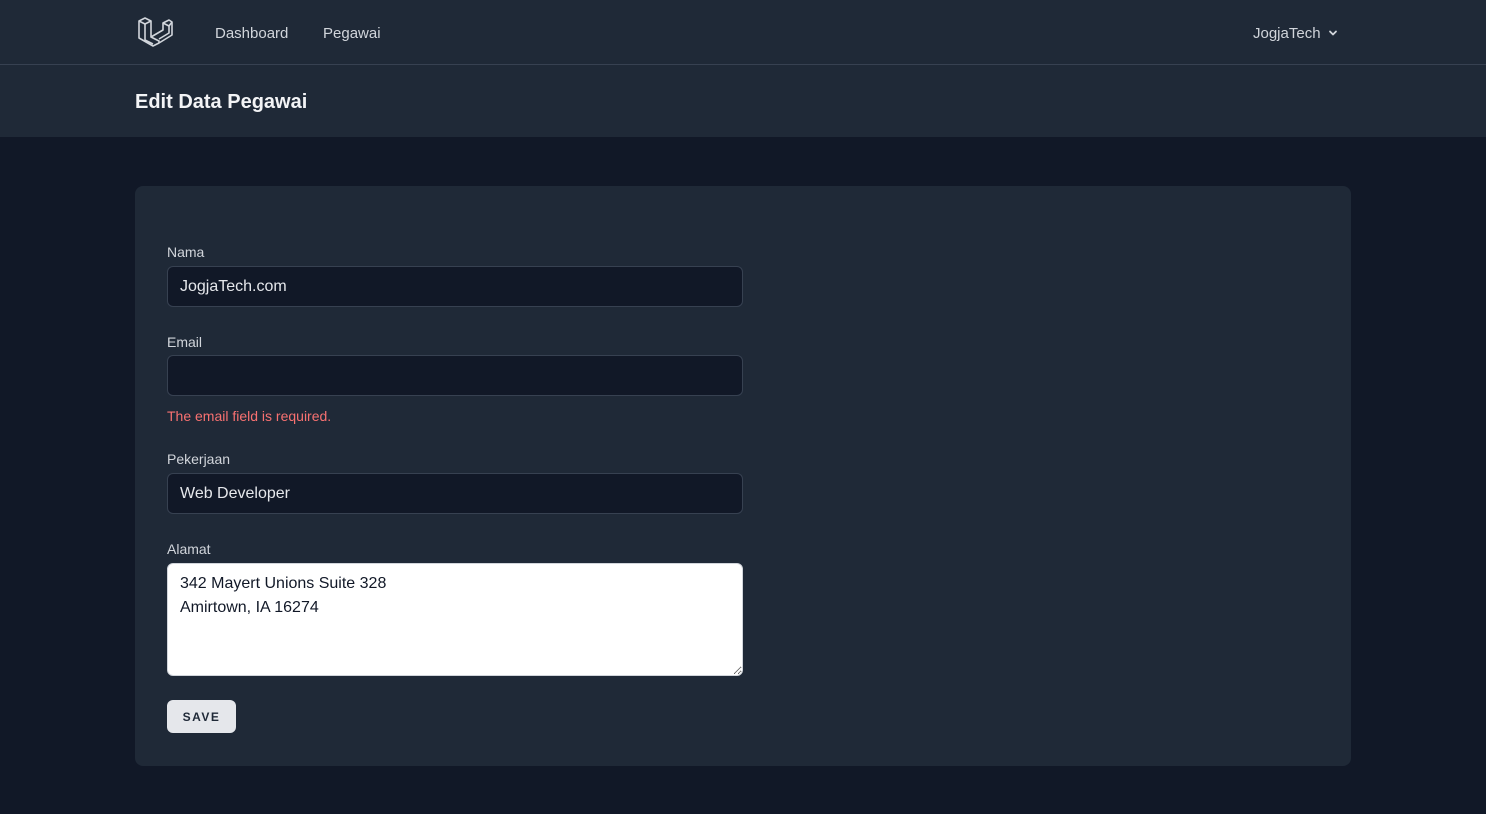 The width and height of the screenshot is (1486, 814). What do you see at coordinates (455, 286) in the screenshot?
I see `nama-input` at bounding box center [455, 286].